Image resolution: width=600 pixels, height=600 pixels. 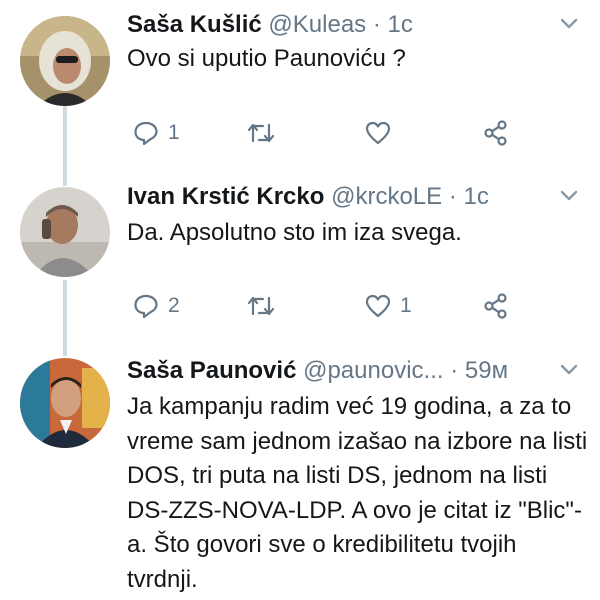 I want to click on like-button, so click(x=382, y=133).